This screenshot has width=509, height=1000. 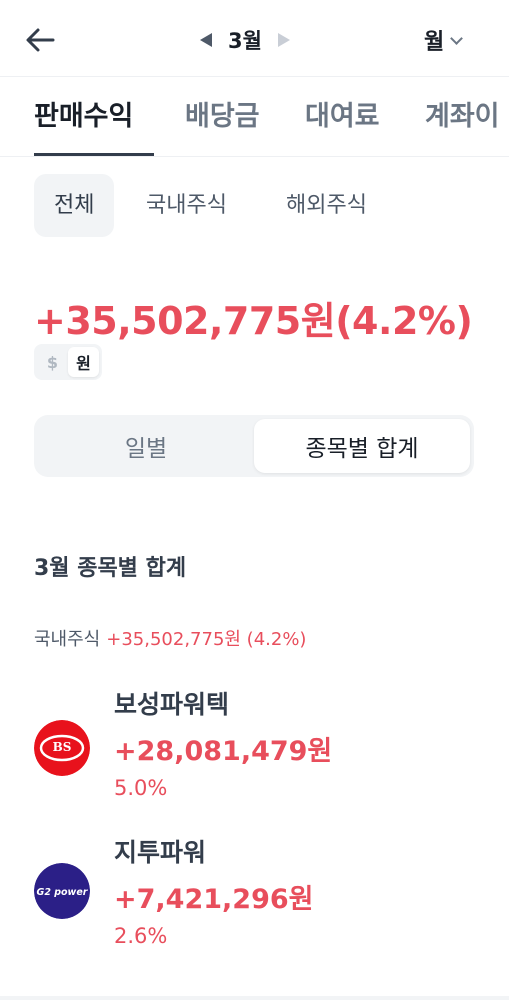 I want to click on arrow-left-icon, so click(x=40, y=40).